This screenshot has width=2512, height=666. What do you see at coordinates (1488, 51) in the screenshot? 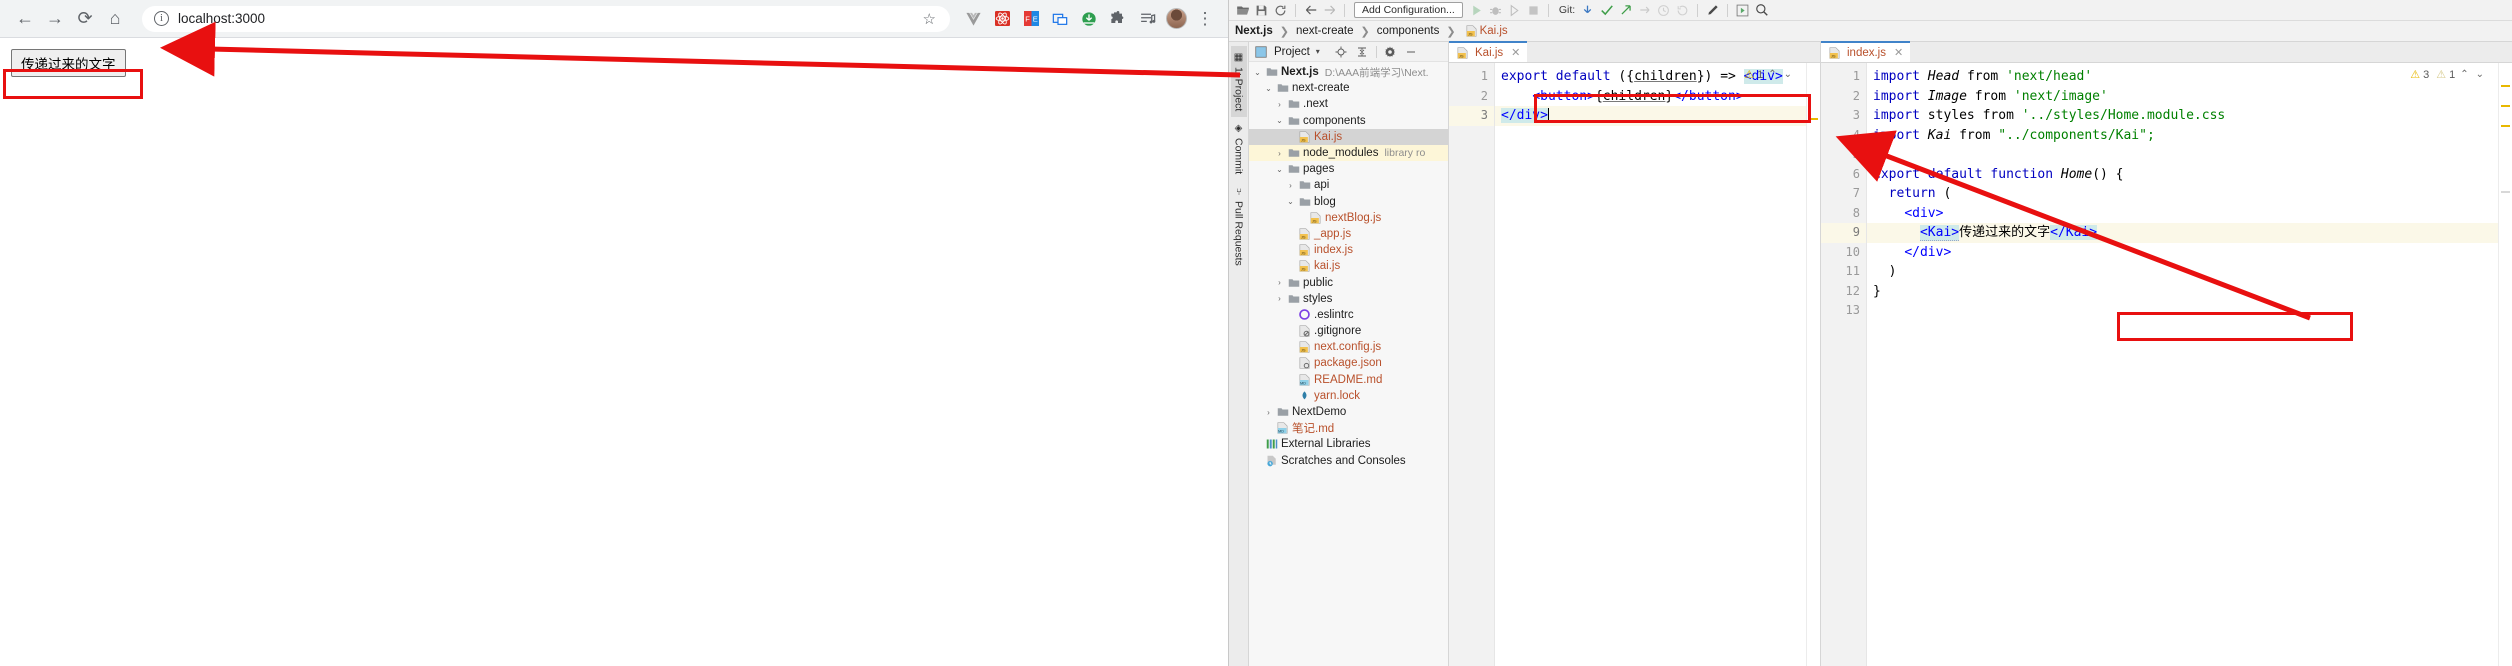
I see `tab-kai-js: JS Kai.js ✕` at bounding box center [1488, 51].